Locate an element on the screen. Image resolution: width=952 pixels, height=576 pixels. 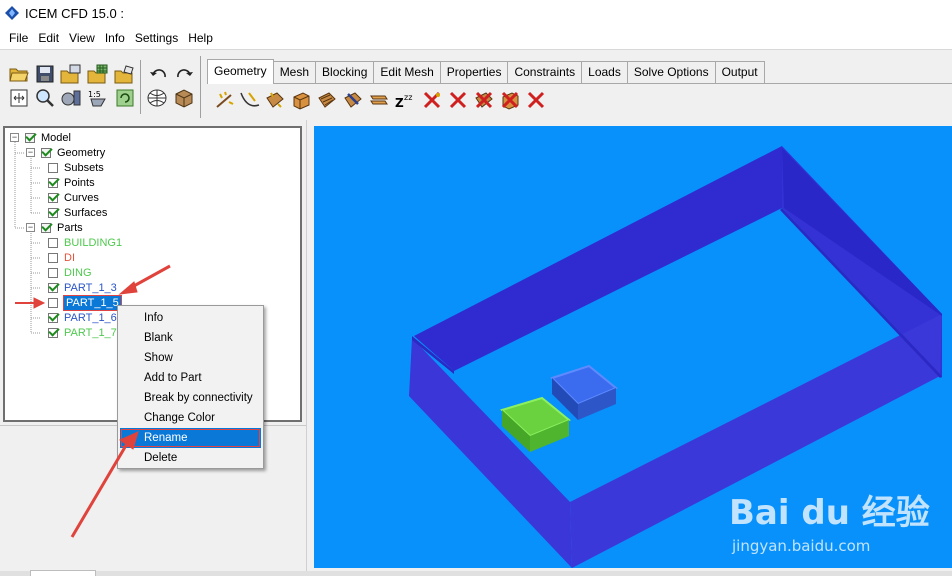
zoom-icon is located at coordinates (44, 97).